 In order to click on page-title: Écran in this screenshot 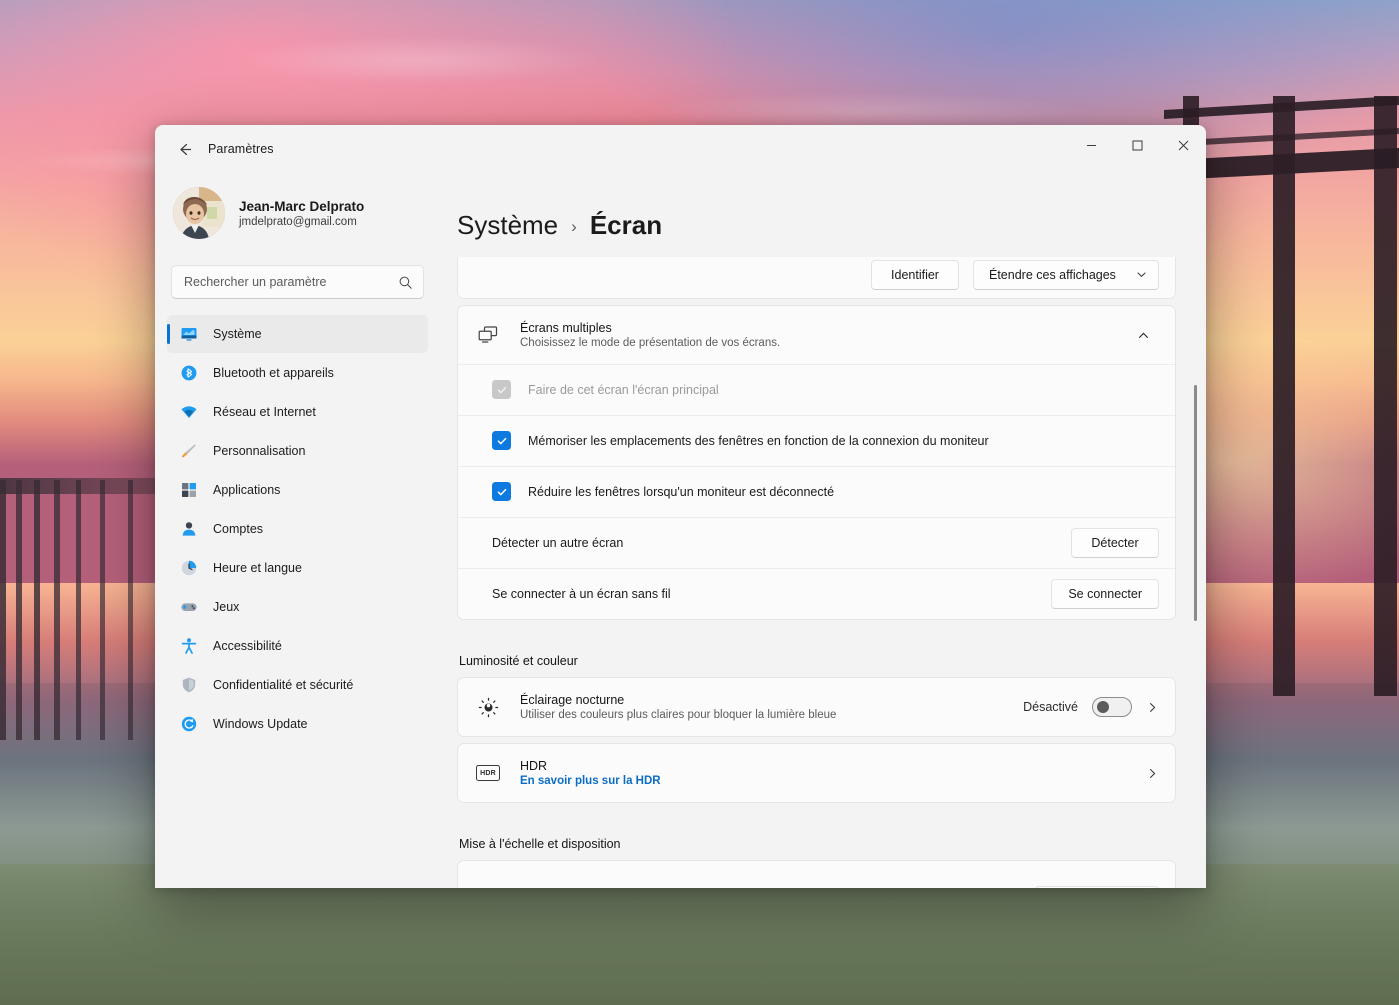, I will do `click(626, 225)`.